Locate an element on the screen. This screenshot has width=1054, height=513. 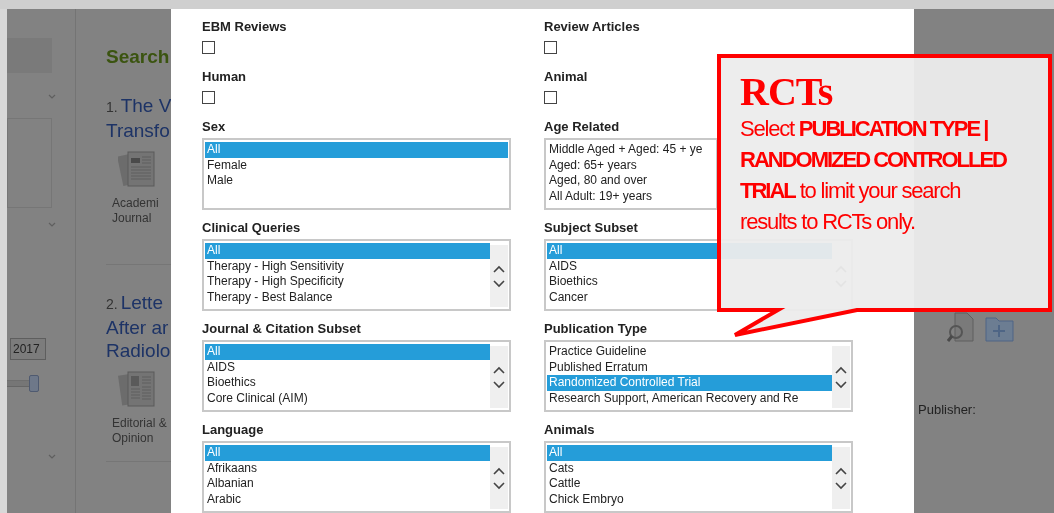
slider-thumb is located at coordinates (34, 383).